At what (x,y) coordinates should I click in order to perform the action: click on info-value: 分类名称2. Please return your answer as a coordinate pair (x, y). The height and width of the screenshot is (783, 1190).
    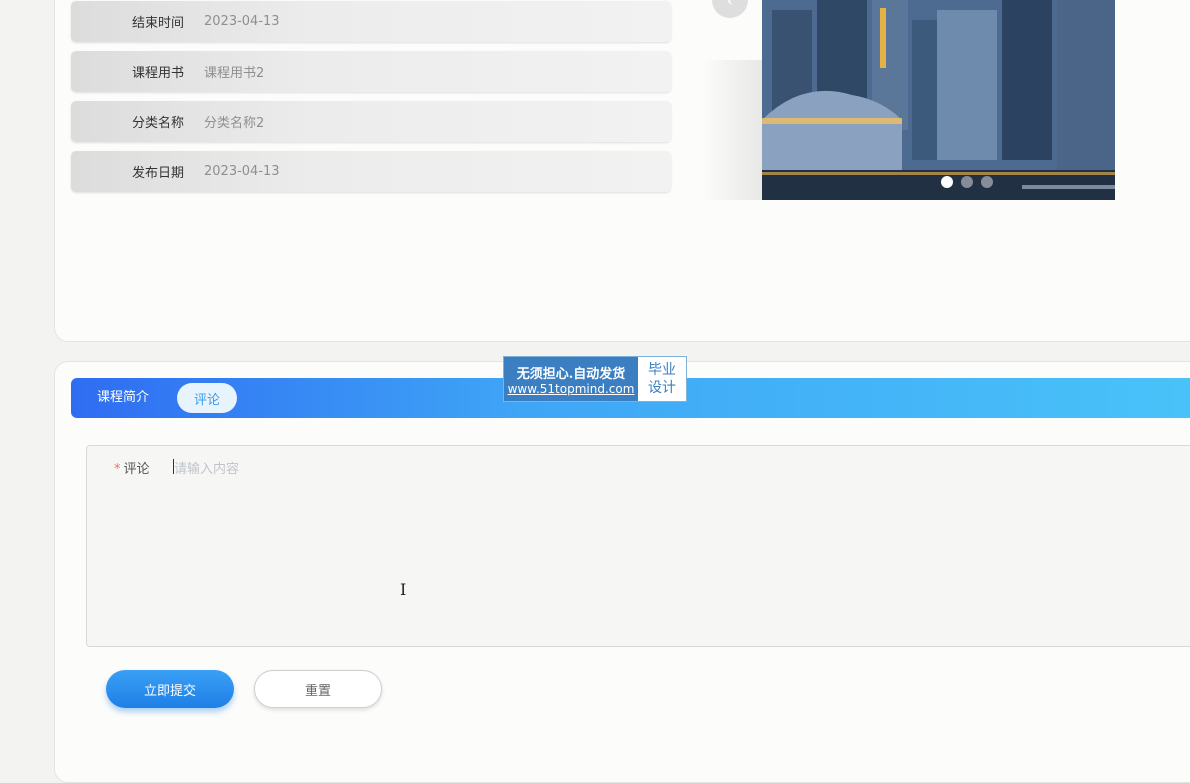
    Looking at the image, I should click on (234, 123).